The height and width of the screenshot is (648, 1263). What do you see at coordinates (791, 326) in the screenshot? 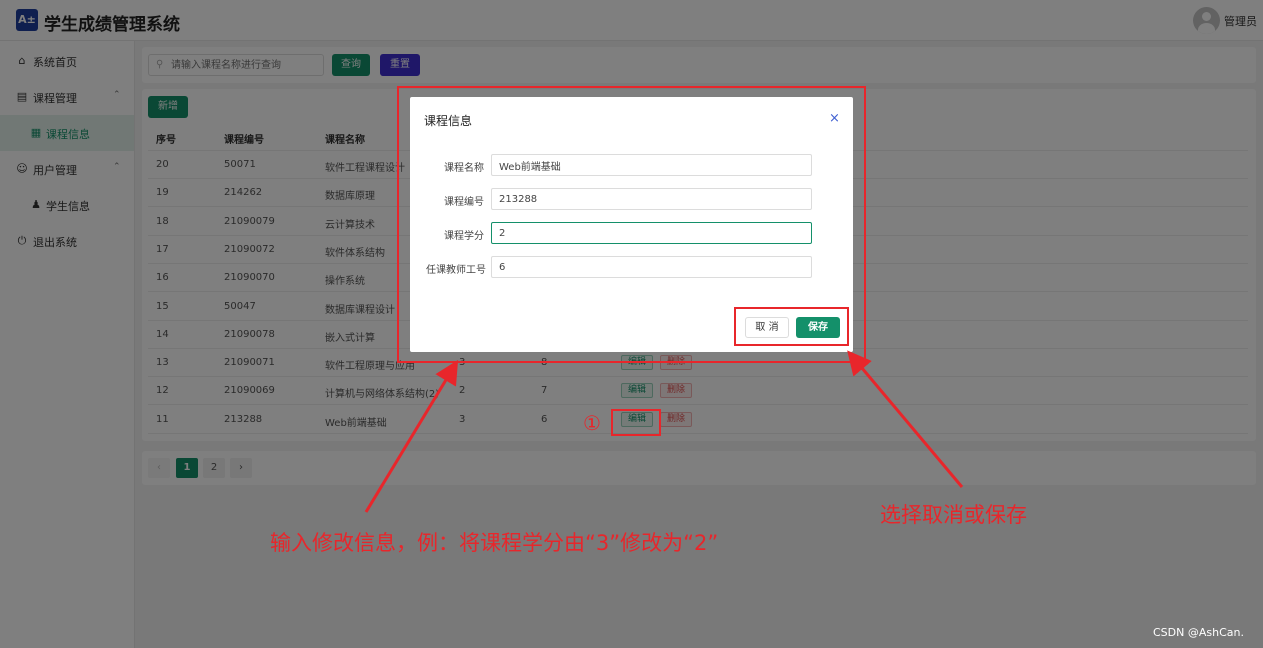
I see `annotation-box-buttons` at bounding box center [791, 326].